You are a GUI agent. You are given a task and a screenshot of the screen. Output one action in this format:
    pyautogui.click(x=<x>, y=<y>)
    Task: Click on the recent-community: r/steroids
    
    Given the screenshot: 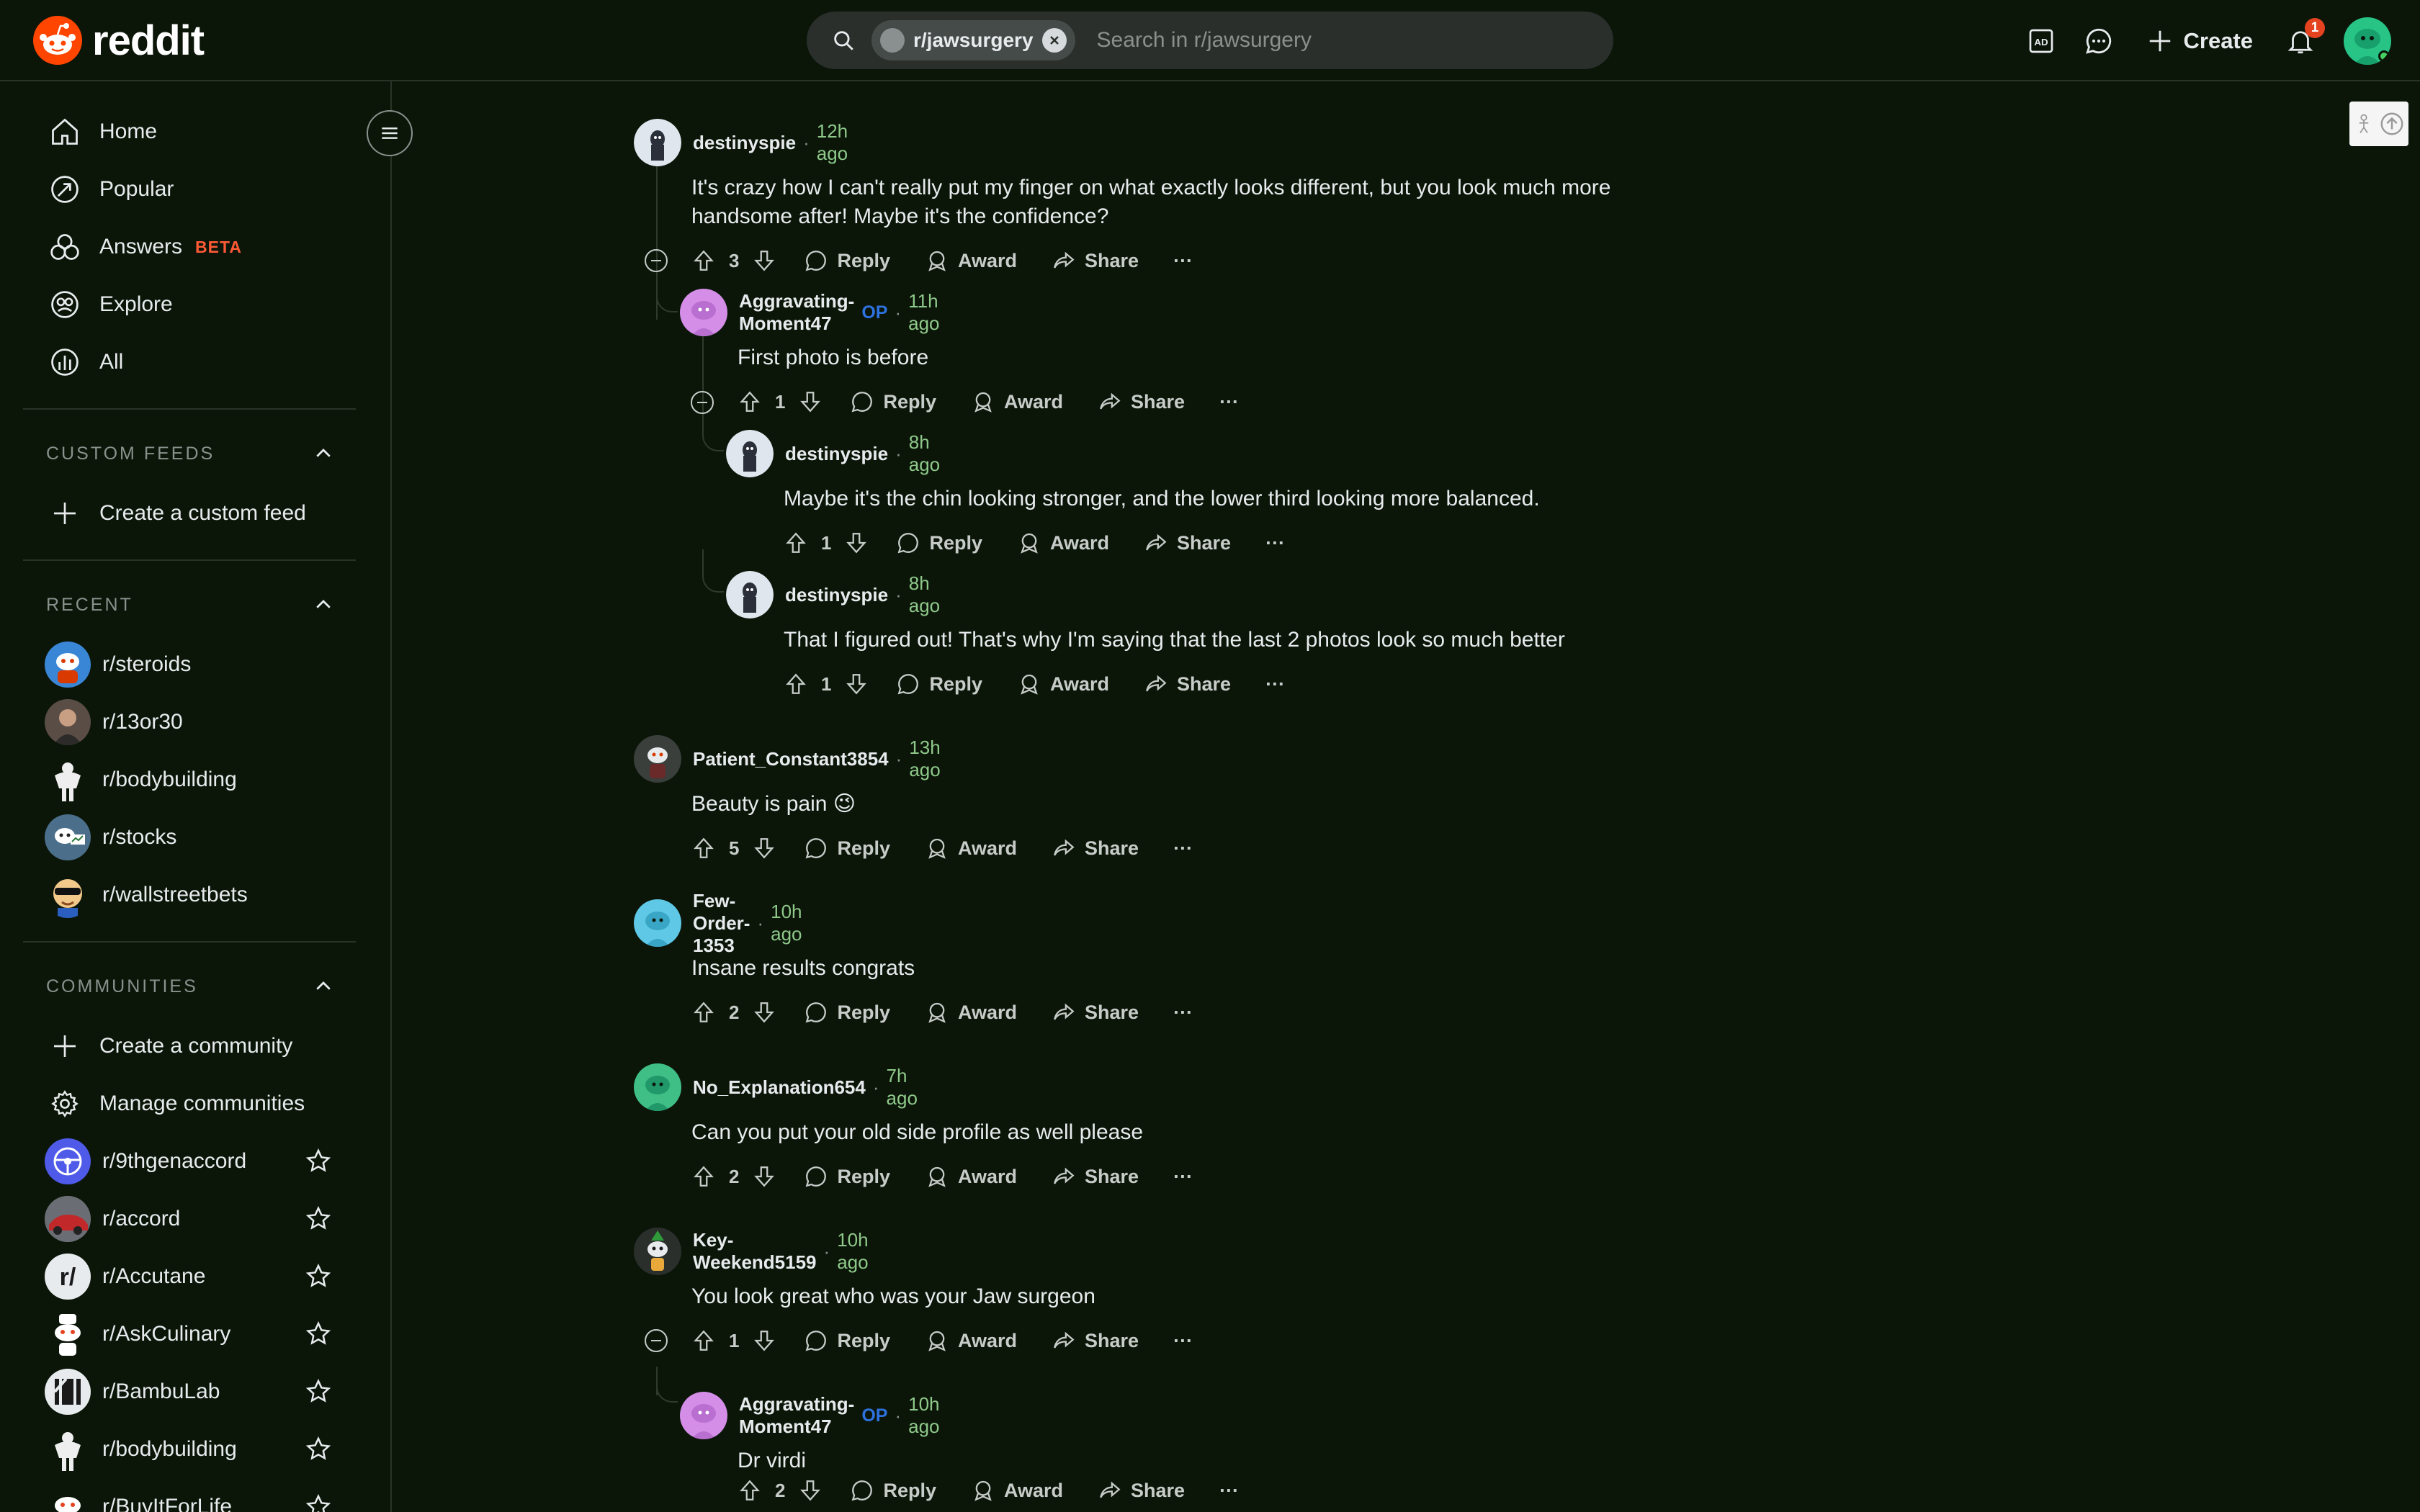 What is the action you would take?
    pyautogui.click(x=178, y=664)
    